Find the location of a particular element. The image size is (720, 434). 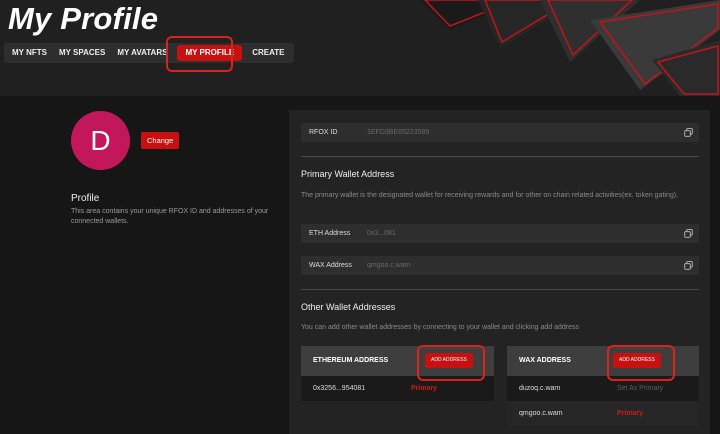

tab-my-spaces: MY SPACES is located at coordinates (82, 53).